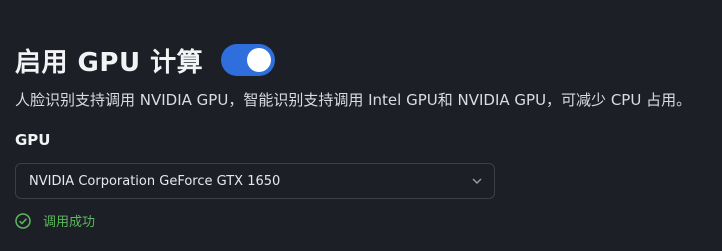  I want to click on gpu-section-label: GPU, so click(33, 140).